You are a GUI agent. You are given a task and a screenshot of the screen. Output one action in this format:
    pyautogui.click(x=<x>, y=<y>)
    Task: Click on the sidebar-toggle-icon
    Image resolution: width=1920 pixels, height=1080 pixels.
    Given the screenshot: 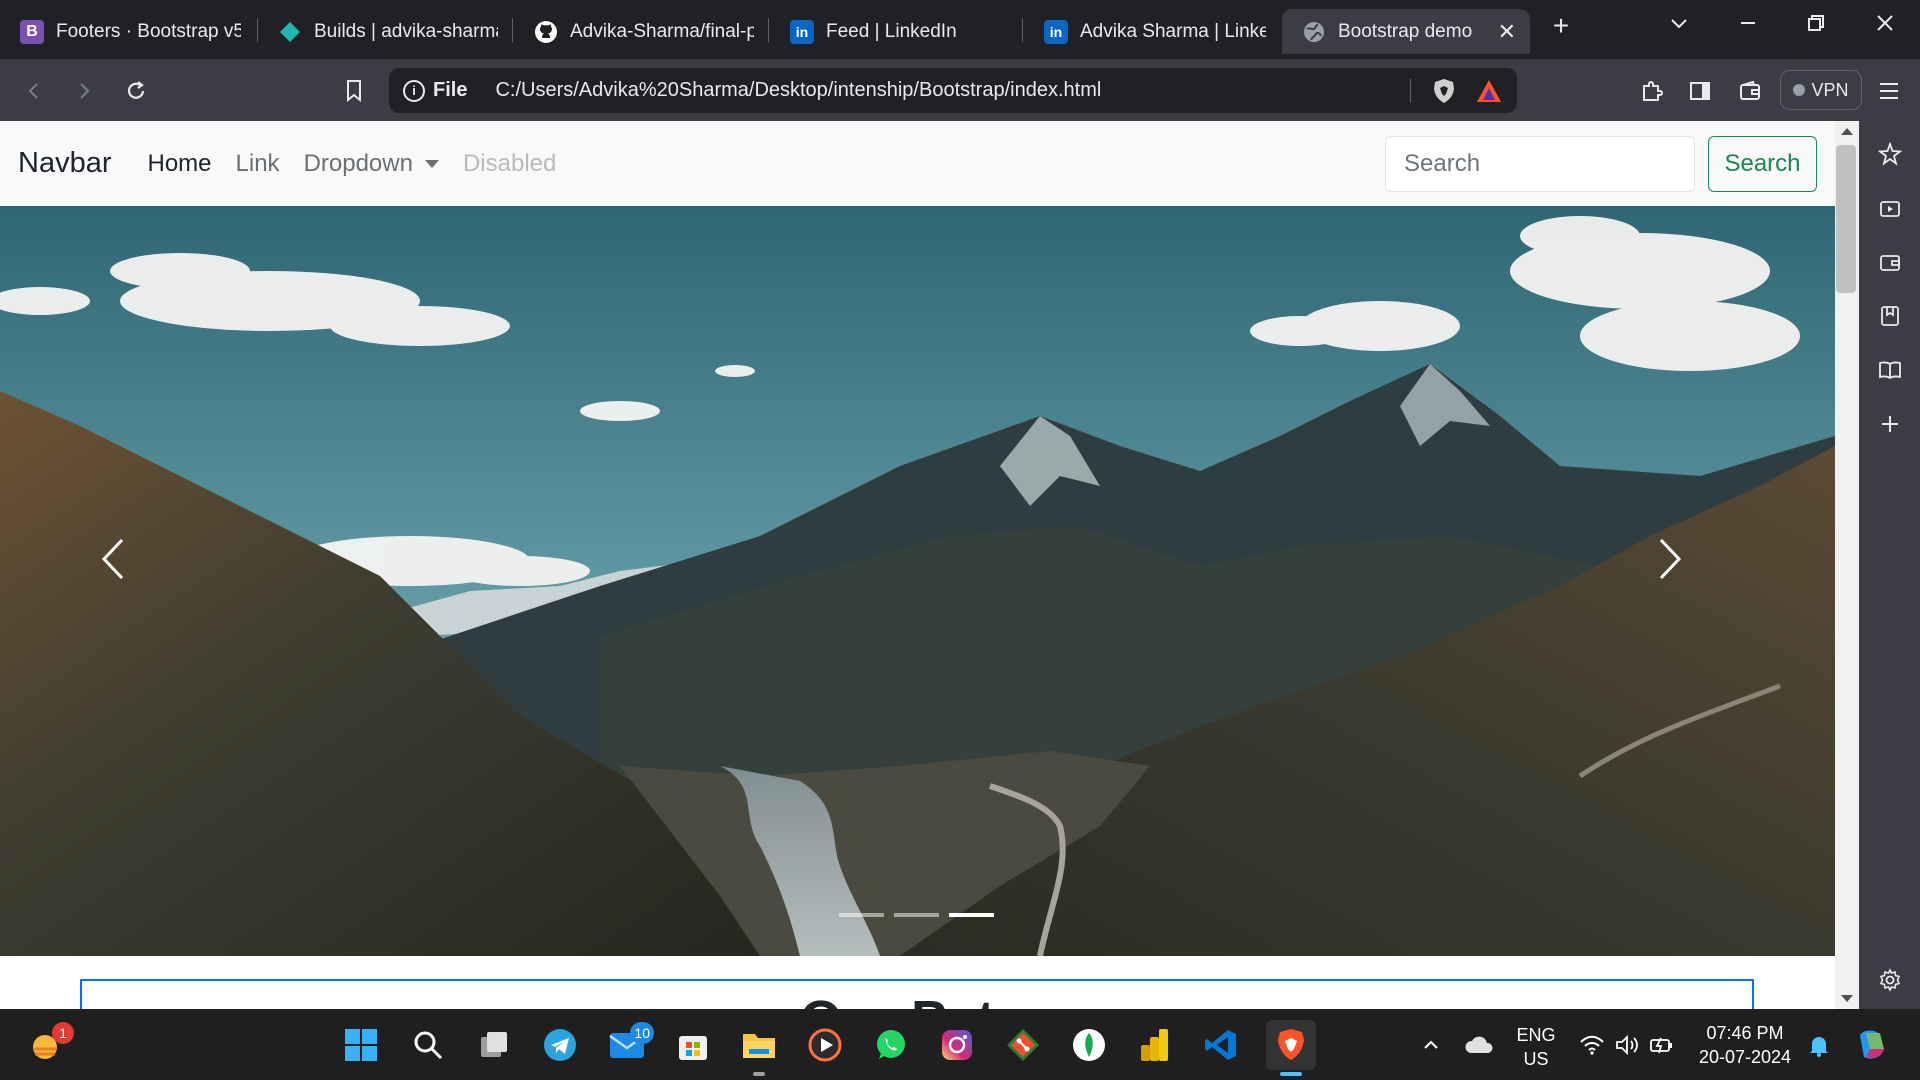 What is the action you would take?
    pyautogui.click(x=1700, y=91)
    